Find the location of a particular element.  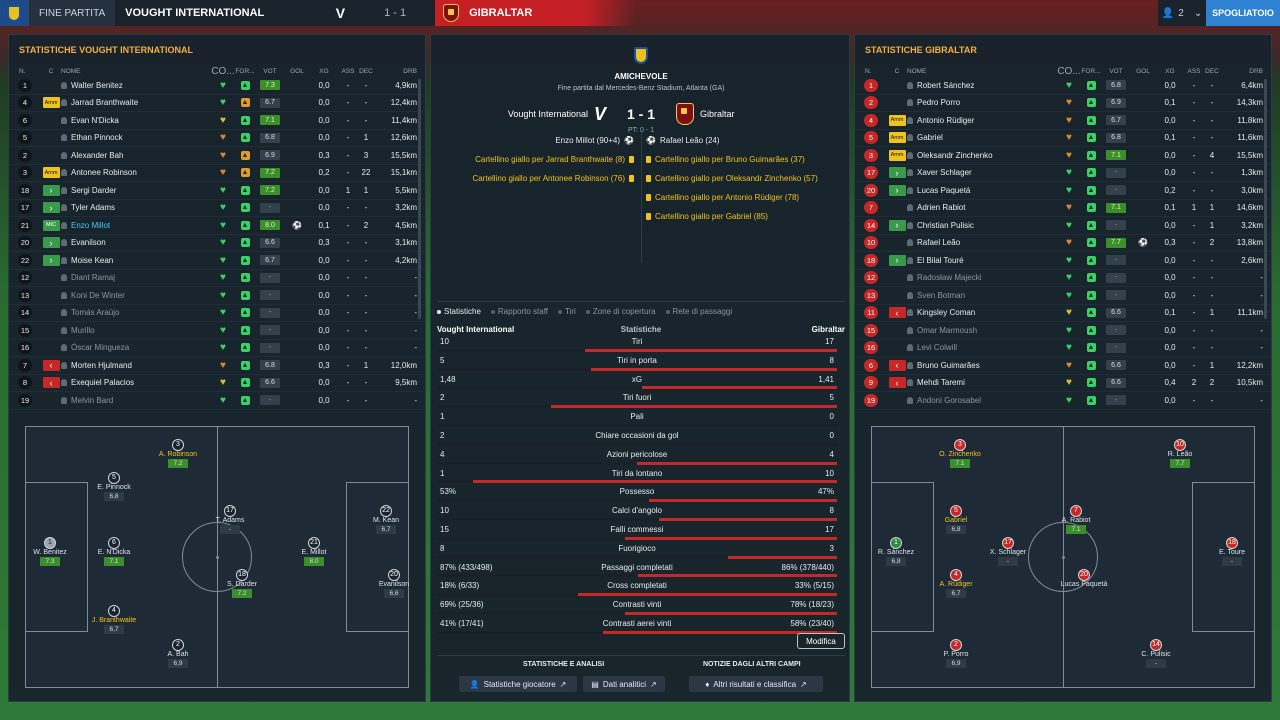

player-name-cell: Moise Kean is located at coordinates (136, 260).